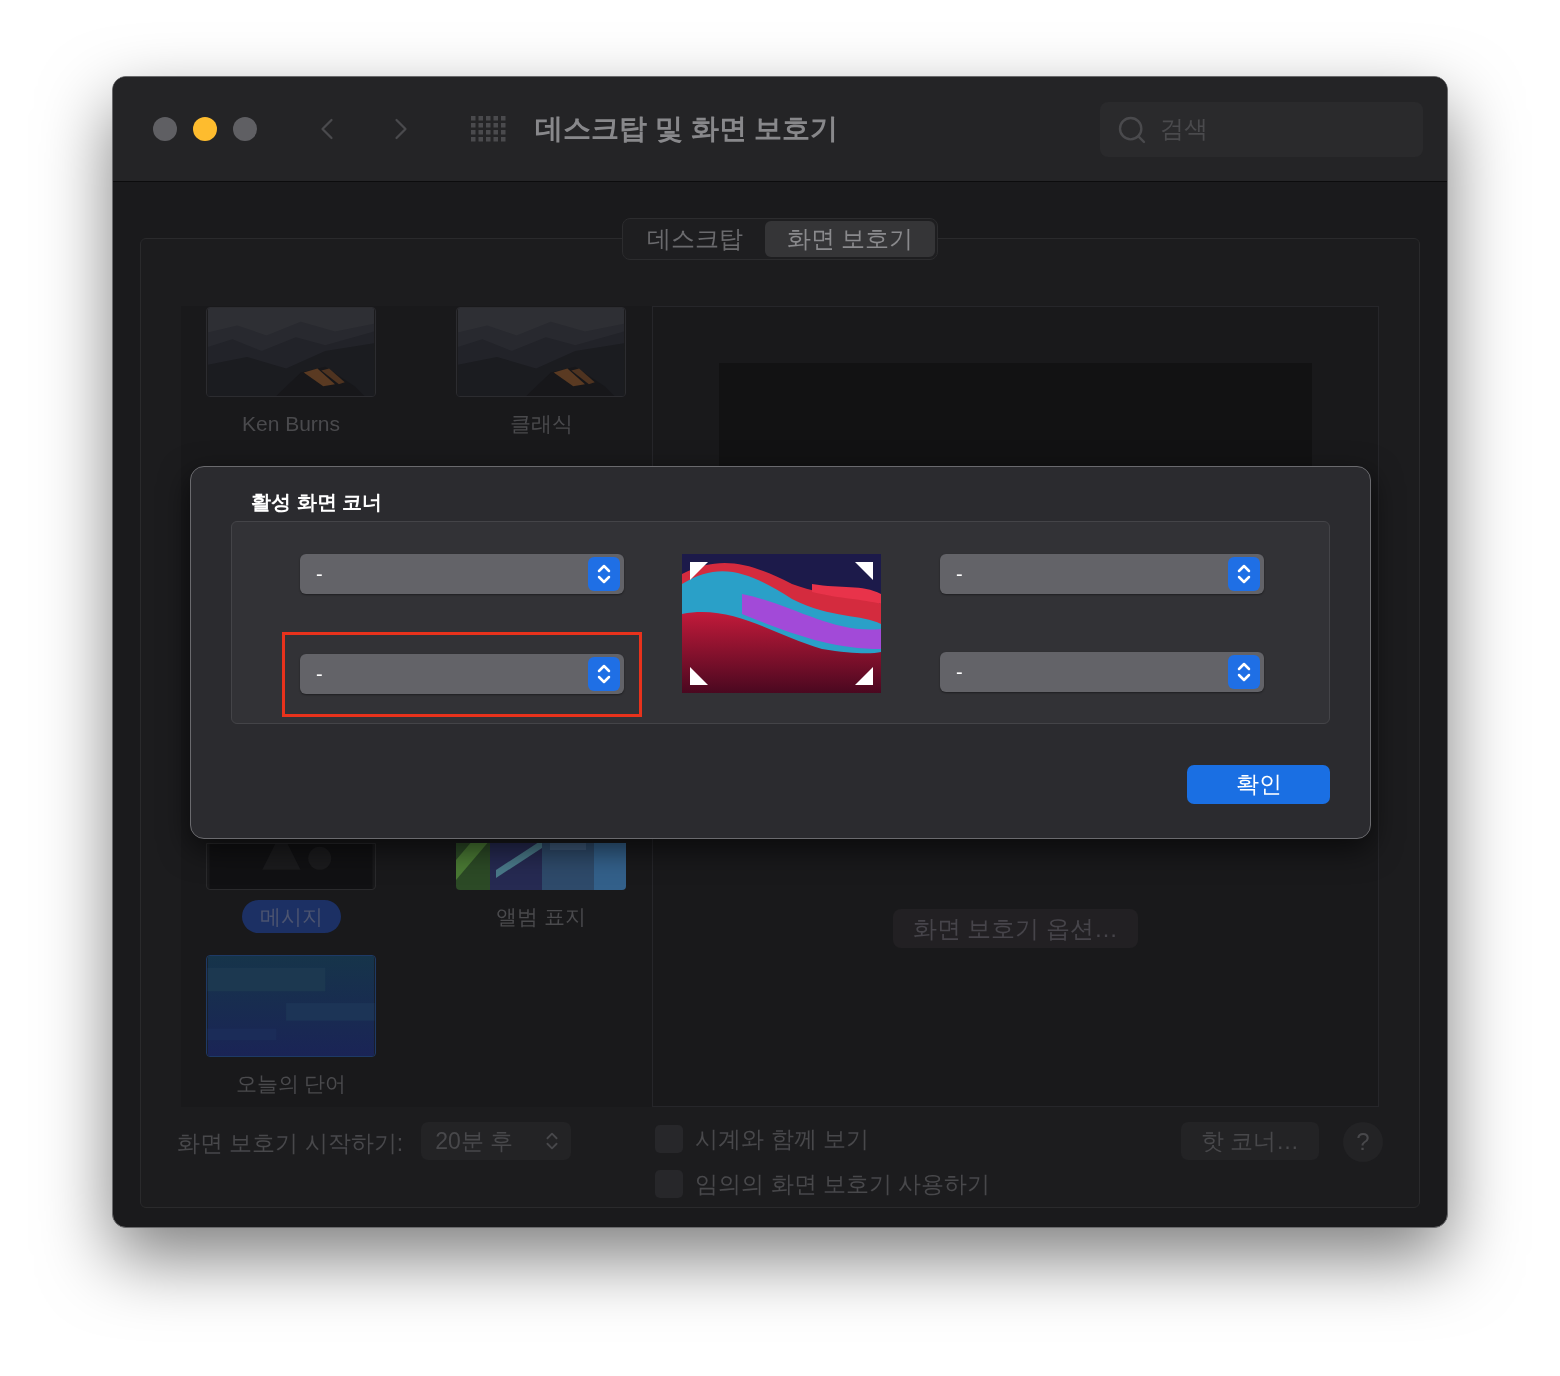  I want to click on tab: 데스크탑, so click(694, 239).